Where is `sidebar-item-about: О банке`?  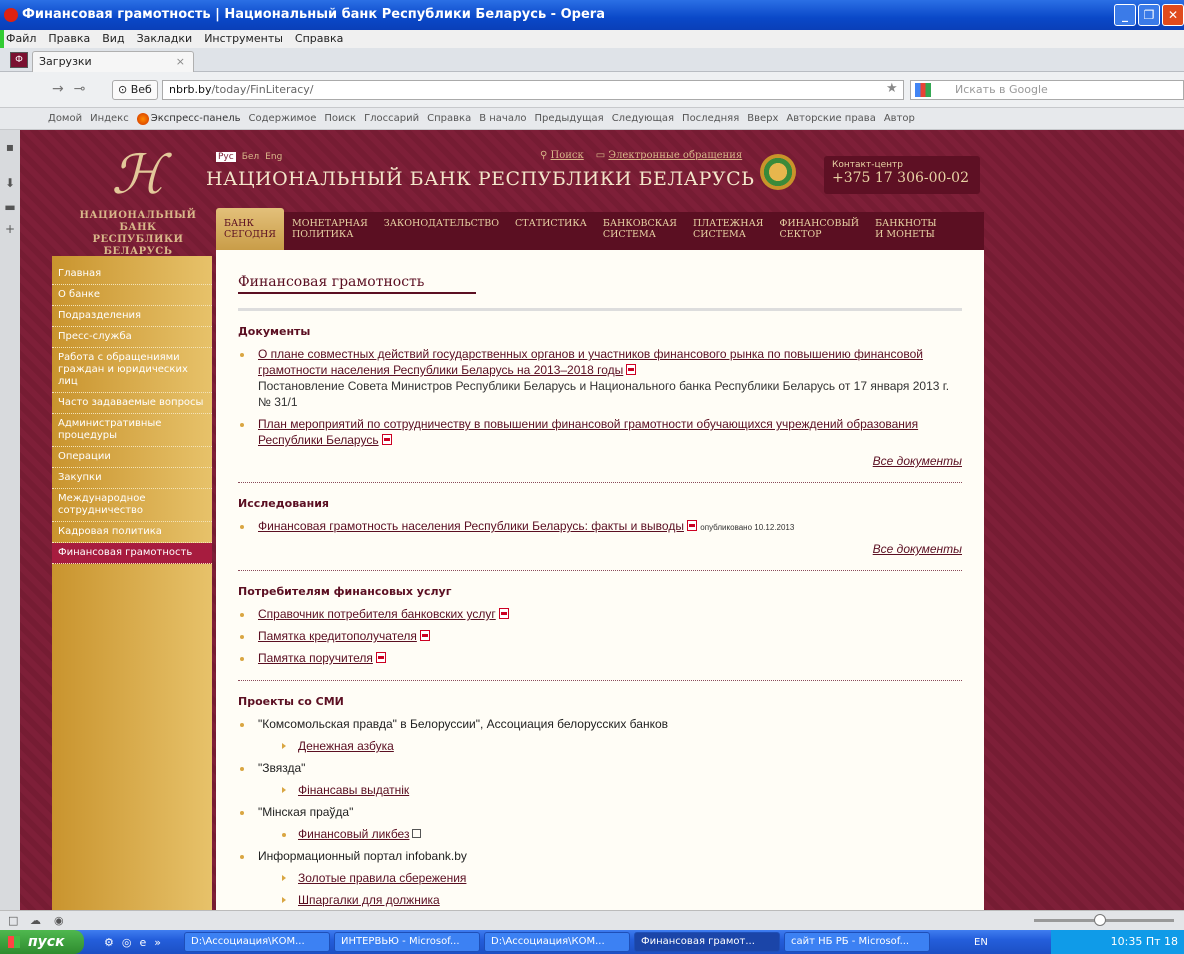
sidebar-item-about: О банке is located at coordinates (132, 295).